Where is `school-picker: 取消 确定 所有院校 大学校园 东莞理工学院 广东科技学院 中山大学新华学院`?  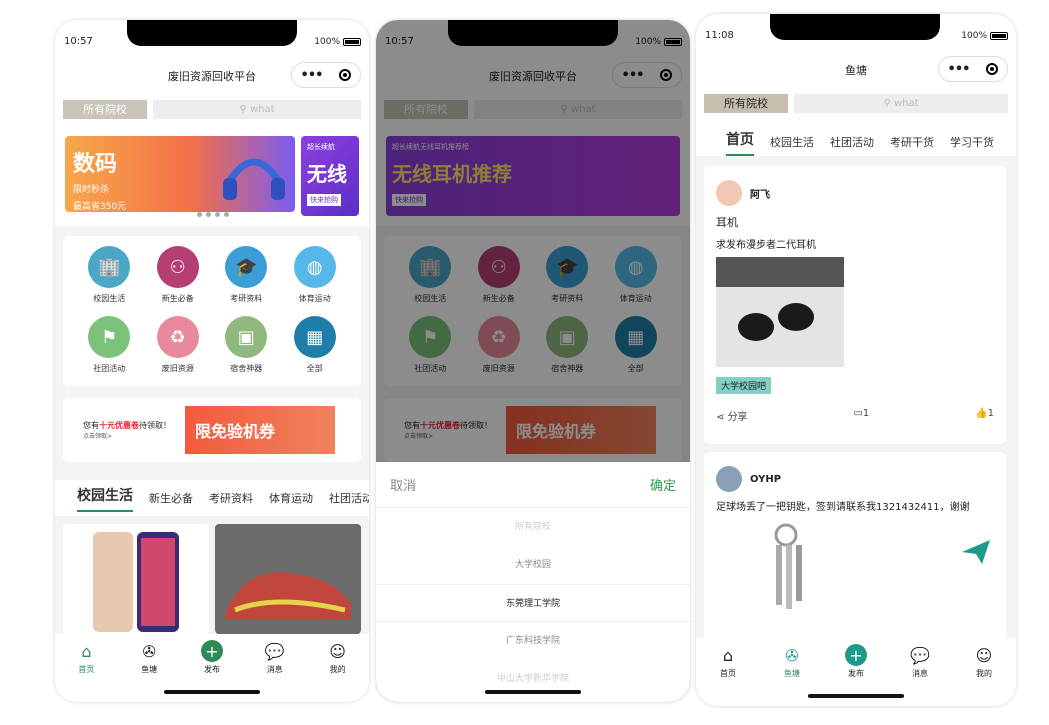 school-picker: 取消 确定 所有院校 大学校园 东莞理工学院 广东科技学院 中山大学新华学院 is located at coordinates (533, 582).